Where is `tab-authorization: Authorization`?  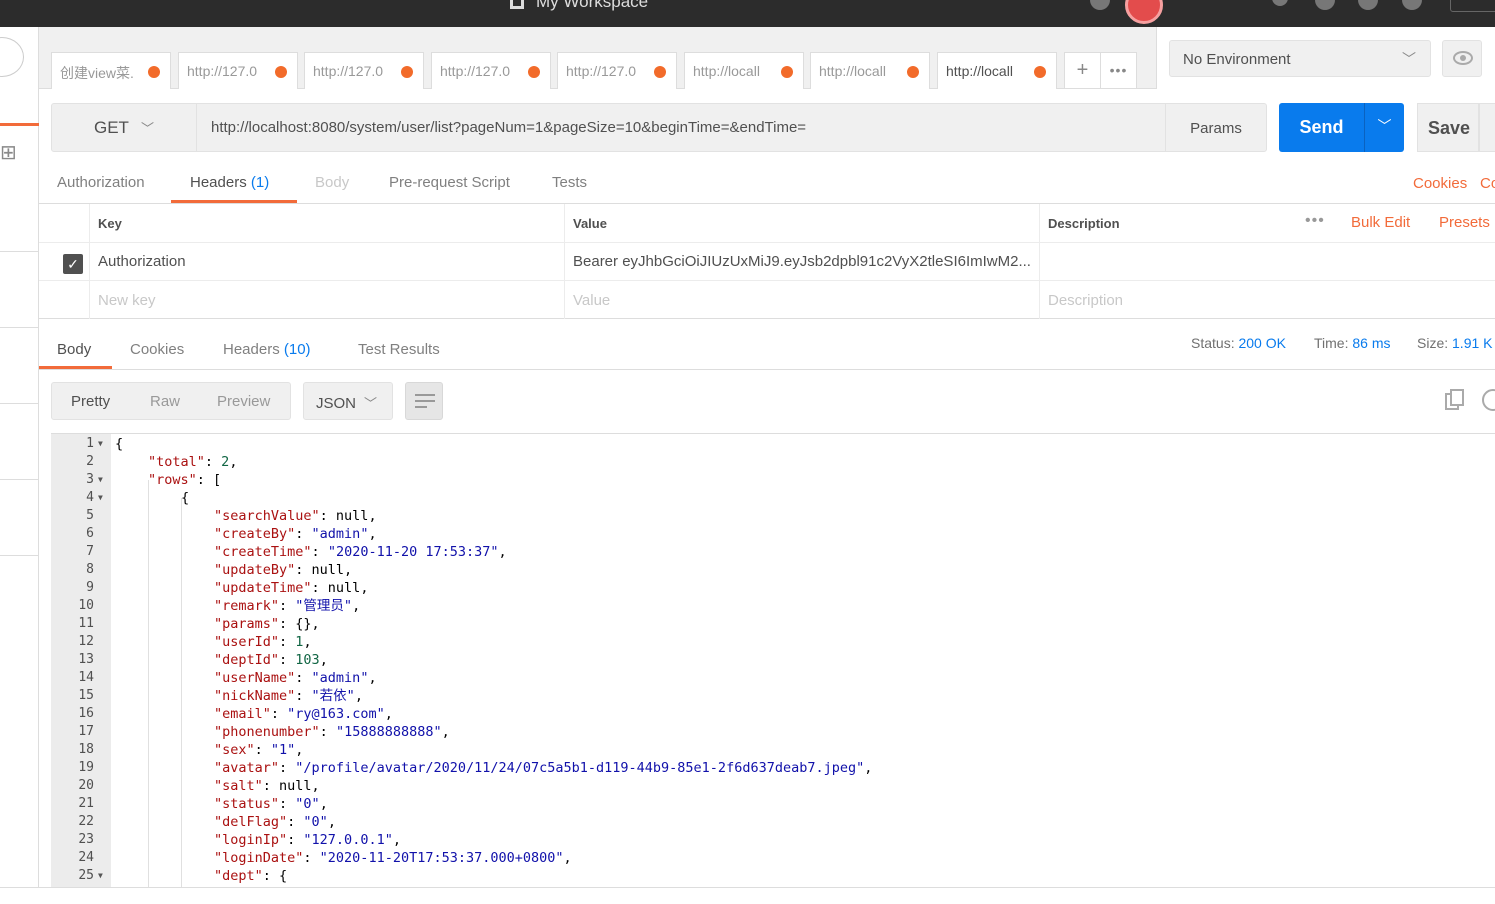 tab-authorization: Authorization is located at coordinates (101, 182).